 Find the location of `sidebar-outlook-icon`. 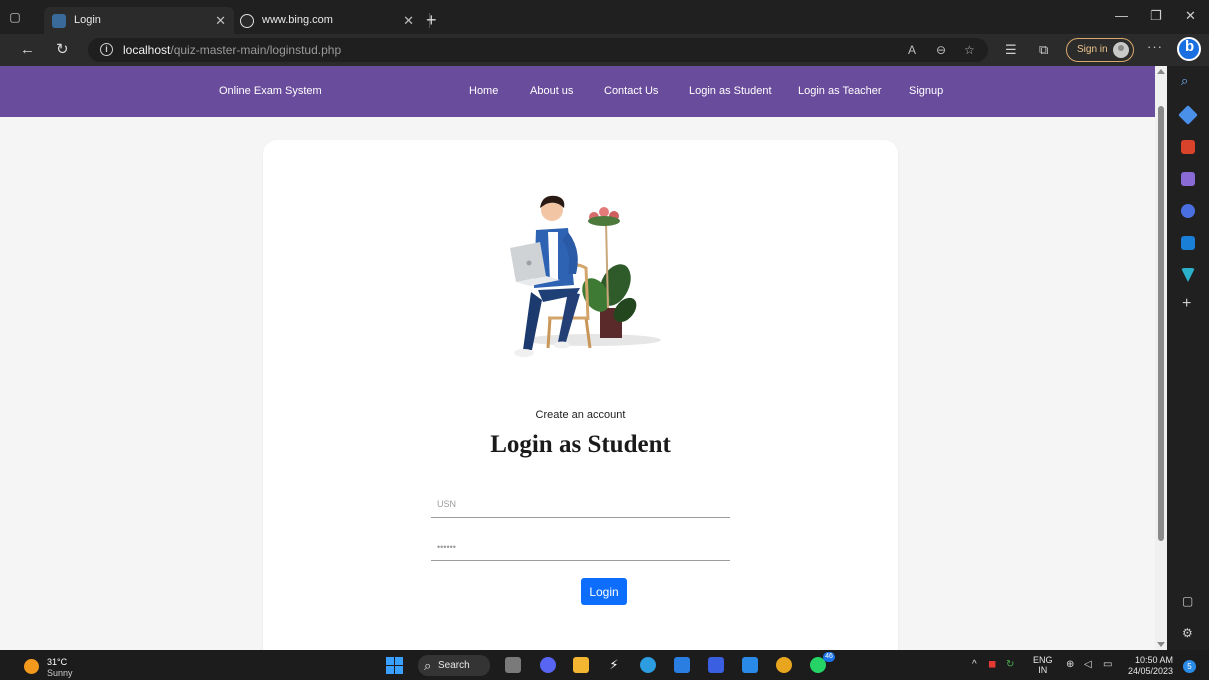

sidebar-outlook-icon is located at coordinates (1188, 243).